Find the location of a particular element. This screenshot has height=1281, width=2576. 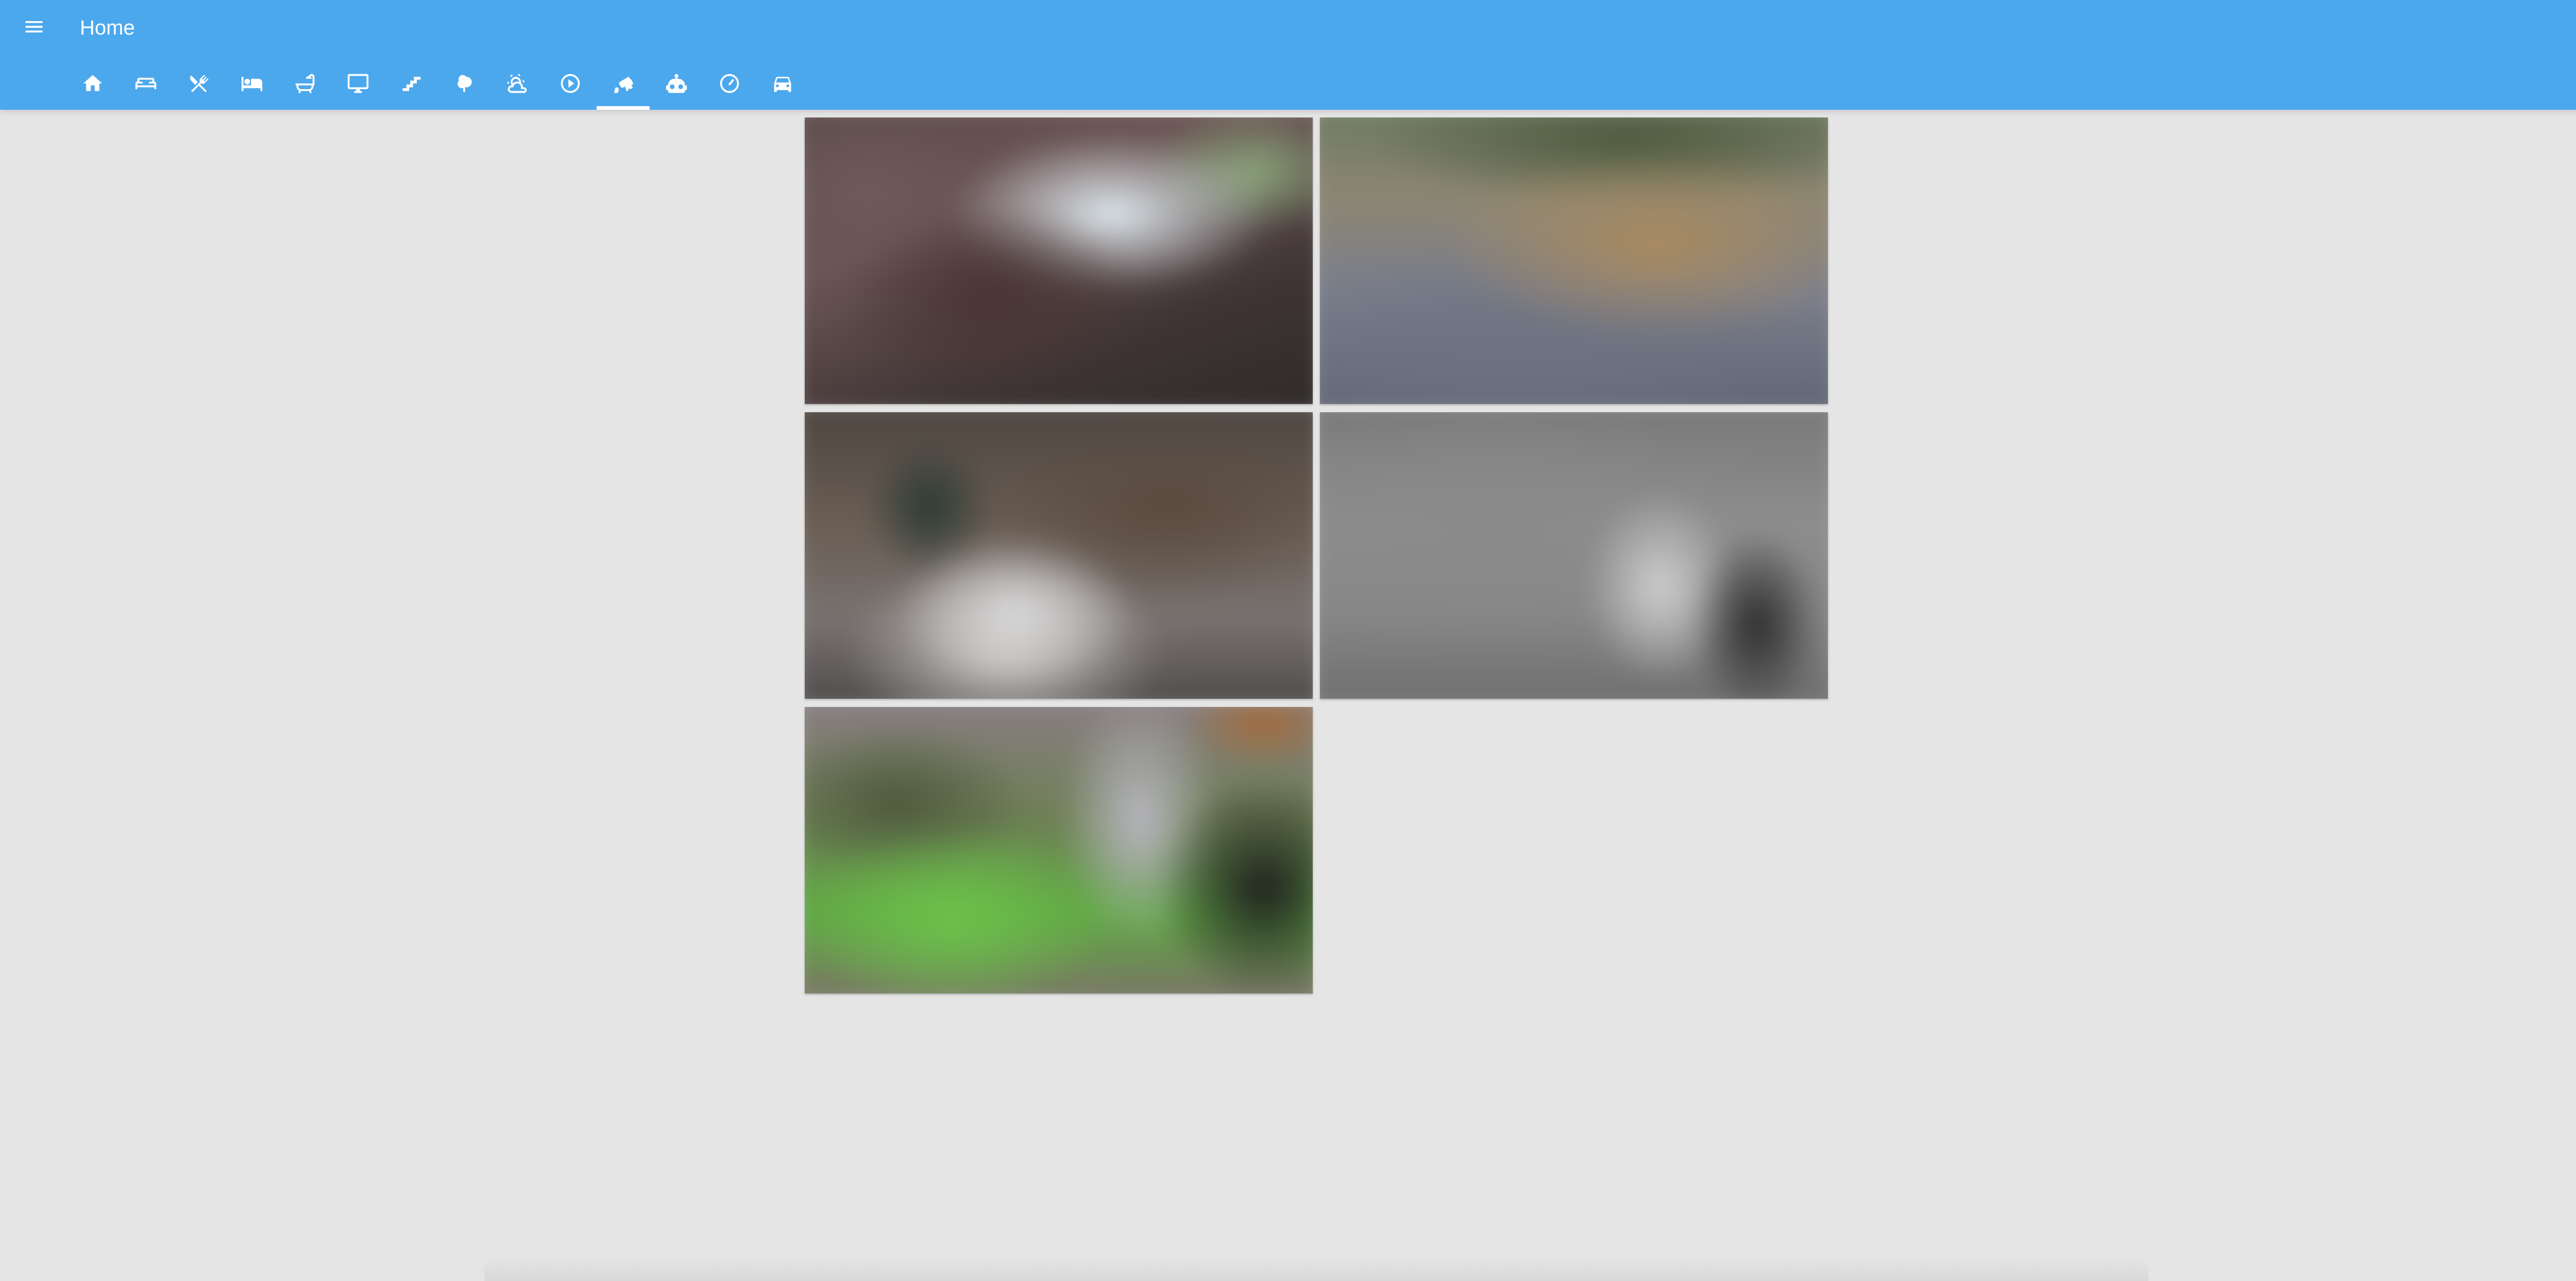

tab-weather is located at coordinates (517, 83).